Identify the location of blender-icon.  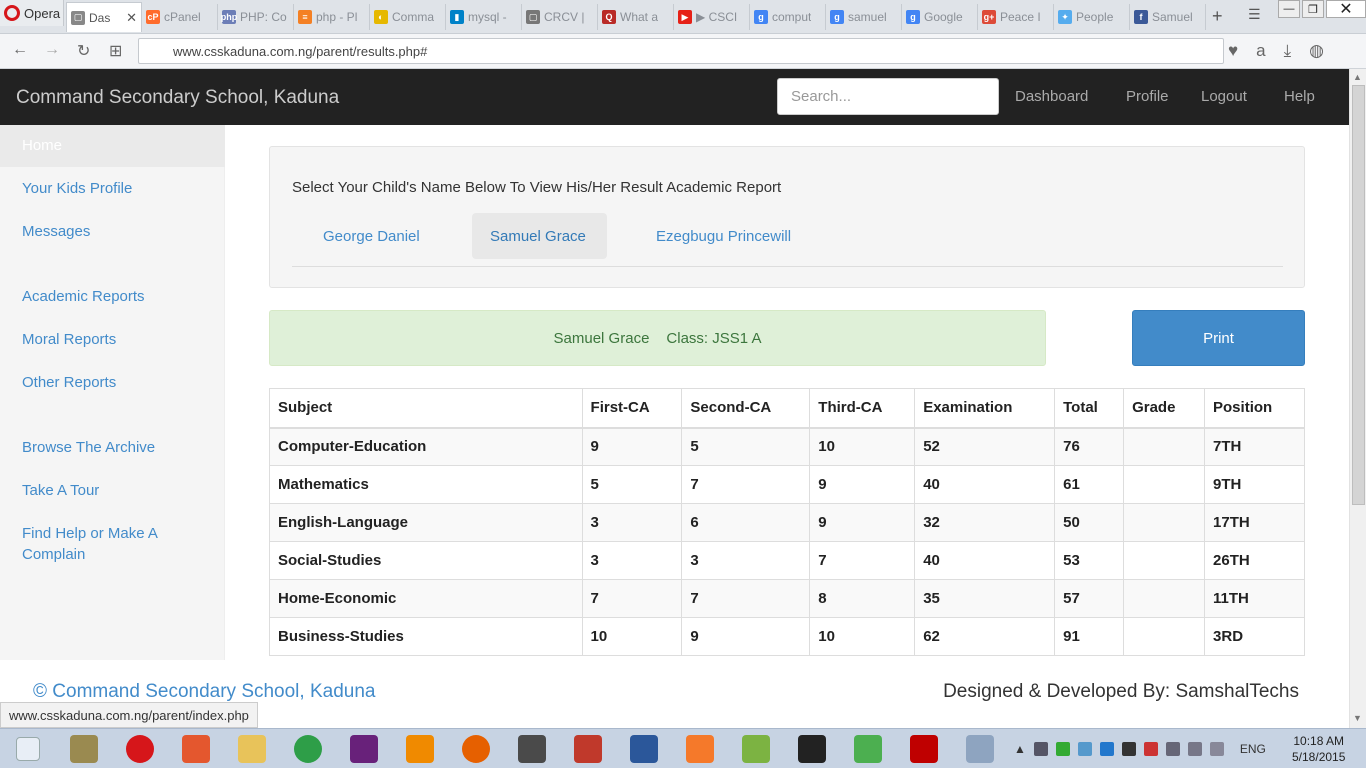
(700, 749).